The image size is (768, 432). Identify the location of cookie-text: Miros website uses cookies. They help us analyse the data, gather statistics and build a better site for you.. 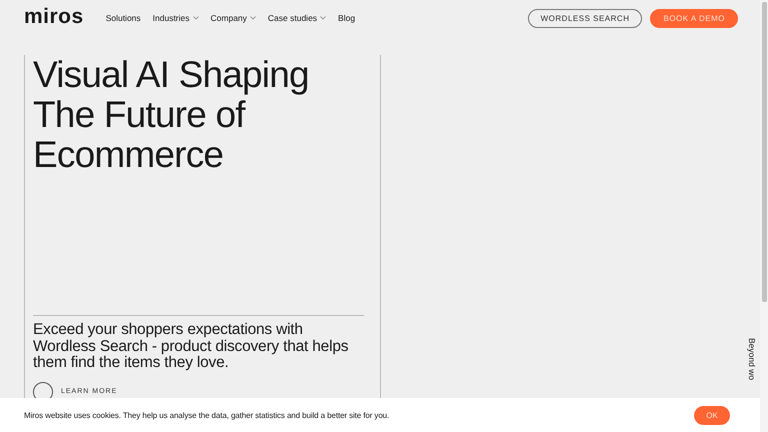
(207, 415).